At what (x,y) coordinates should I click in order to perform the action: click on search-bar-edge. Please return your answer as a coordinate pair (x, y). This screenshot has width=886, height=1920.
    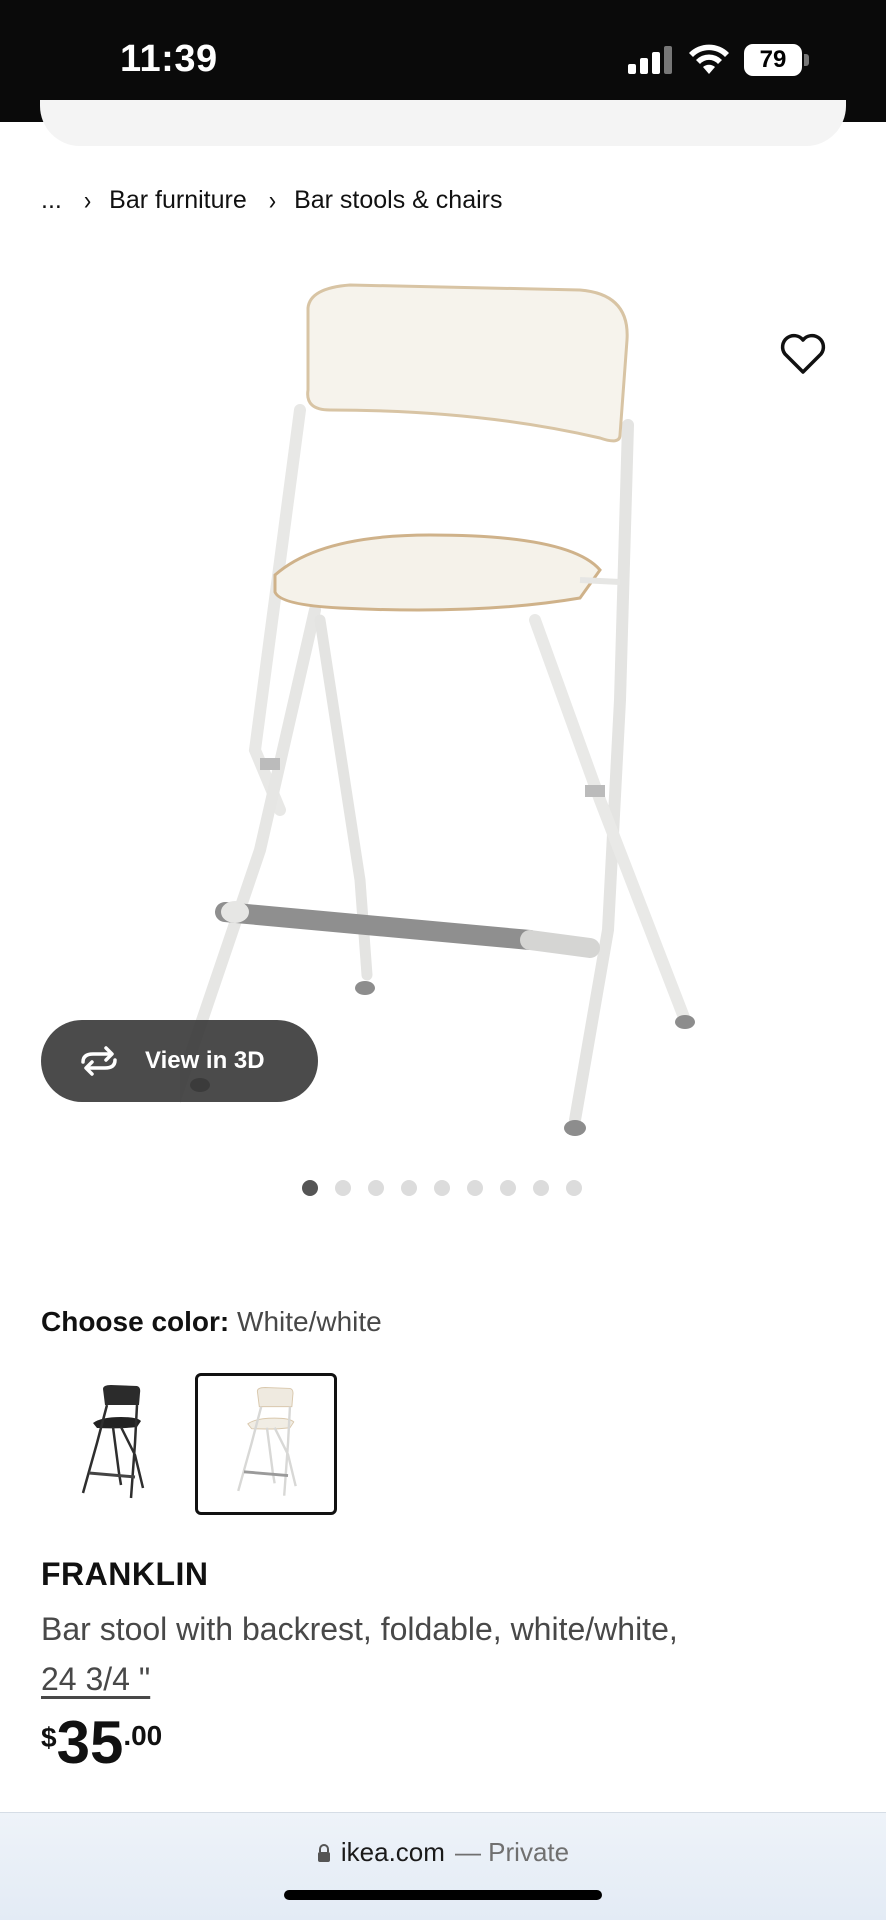
    Looking at the image, I should click on (443, 123).